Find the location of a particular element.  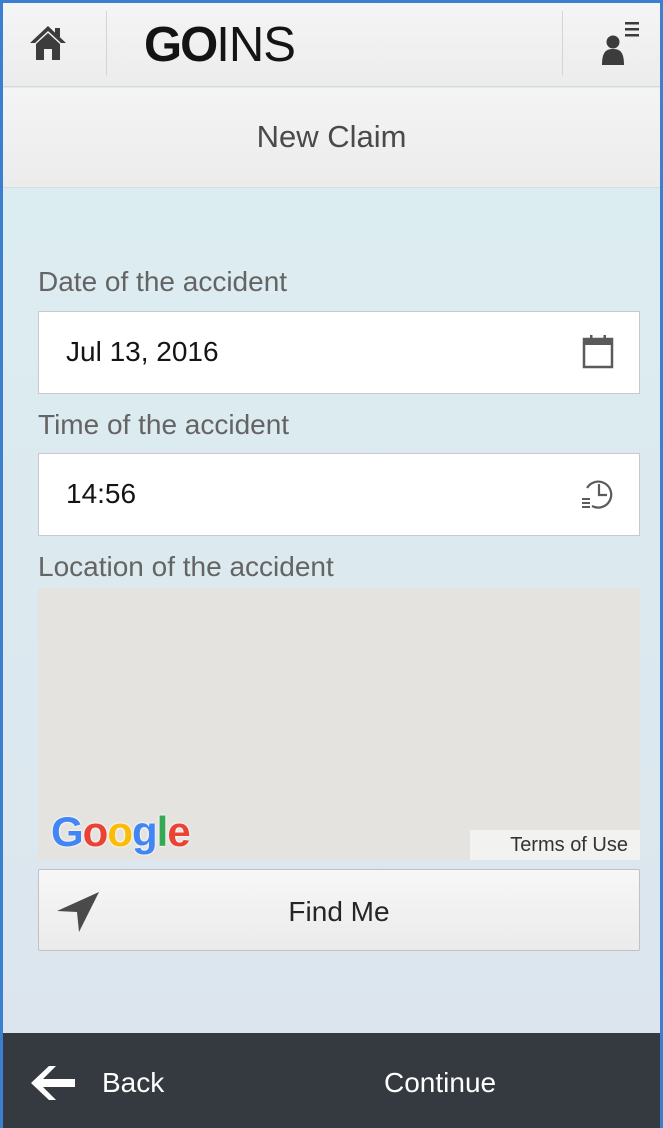

bottom-action-bar: Back Continue is located at coordinates (331, 1080).